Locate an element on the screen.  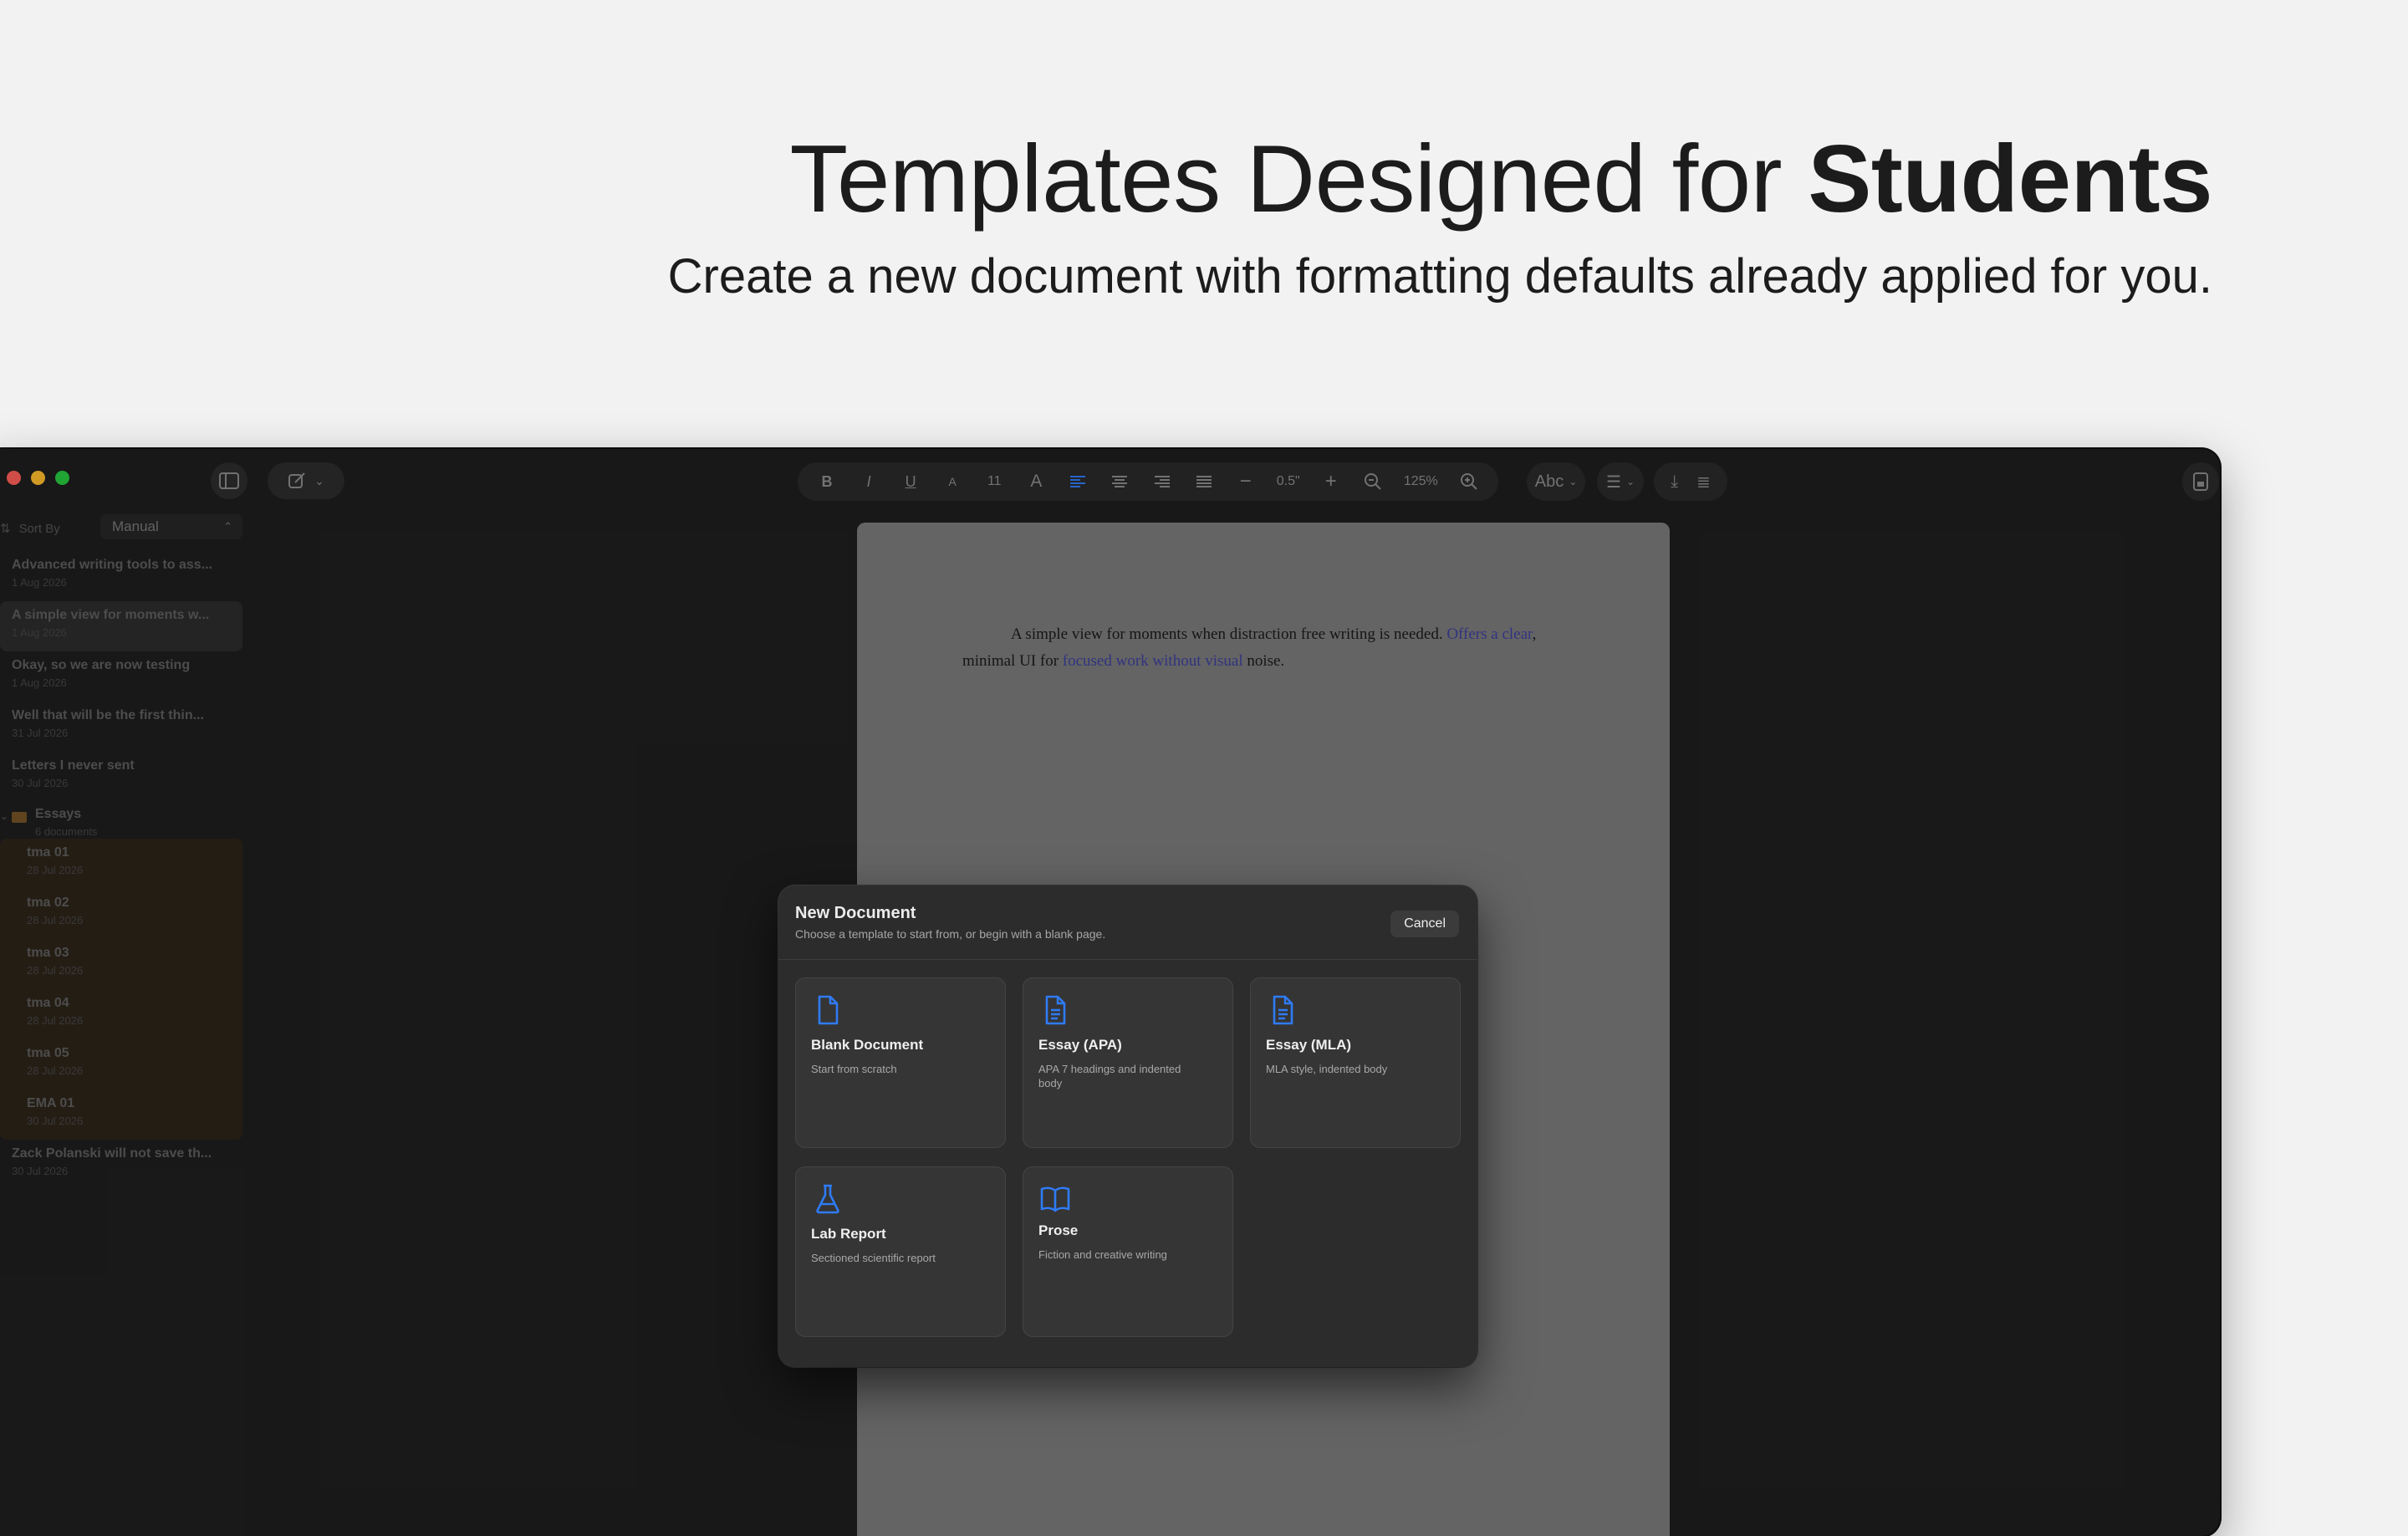
template-description: Sectioned scientific report is located at coordinates (874, 1258).